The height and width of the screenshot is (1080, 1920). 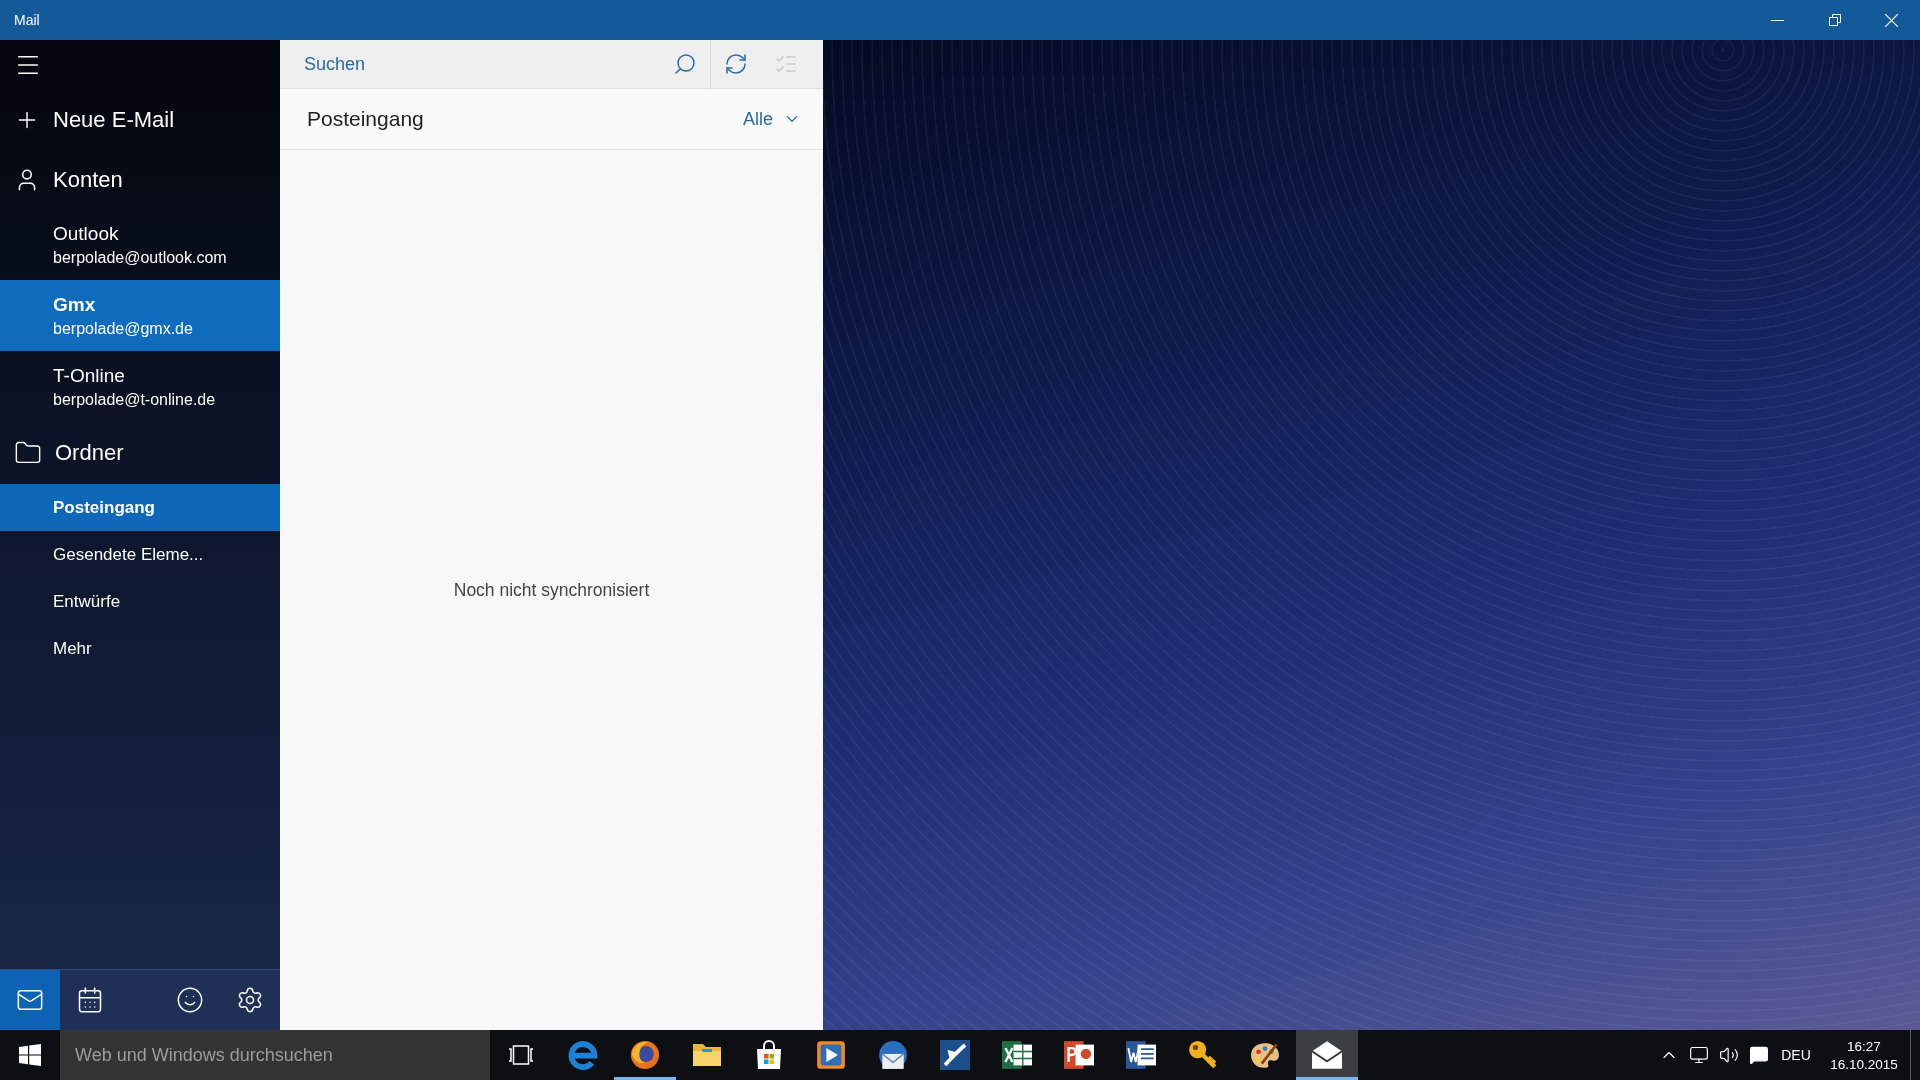 I want to click on shopping-bag-icon, so click(x=769, y=1055).